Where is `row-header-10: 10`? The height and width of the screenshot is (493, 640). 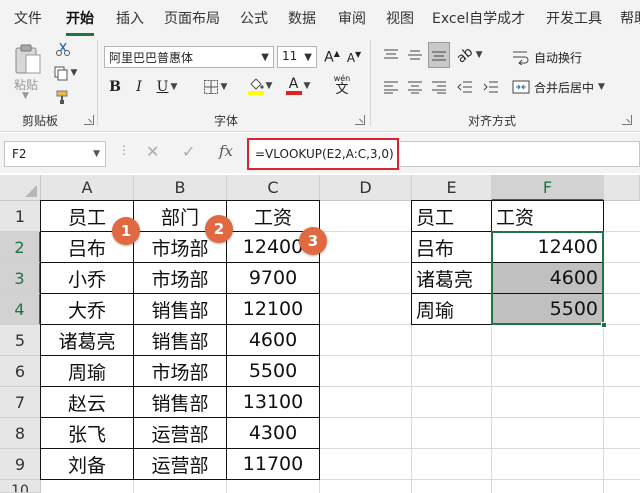
row-header-10: 10 is located at coordinates (20, 486).